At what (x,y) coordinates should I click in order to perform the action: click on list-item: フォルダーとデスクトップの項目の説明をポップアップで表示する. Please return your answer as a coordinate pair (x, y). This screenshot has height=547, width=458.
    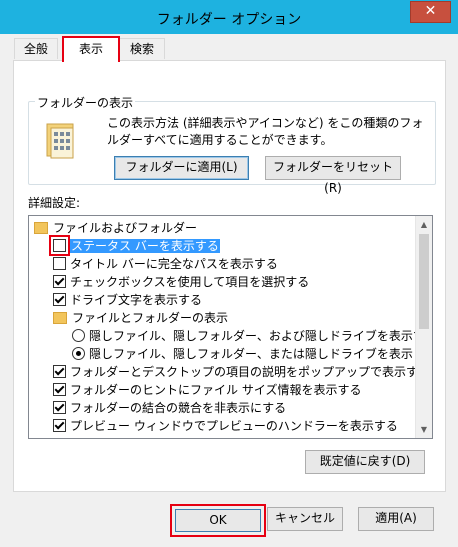
    Looking at the image, I should click on (241, 372).